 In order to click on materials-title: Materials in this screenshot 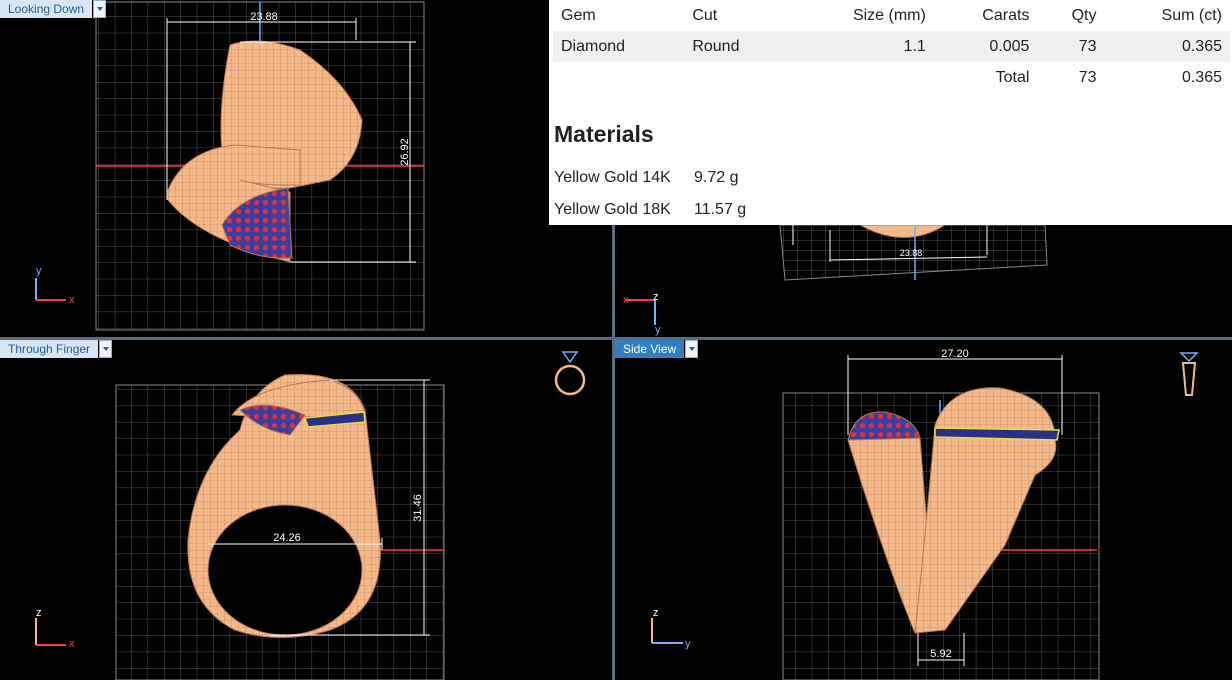, I will do `click(604, 134)`.